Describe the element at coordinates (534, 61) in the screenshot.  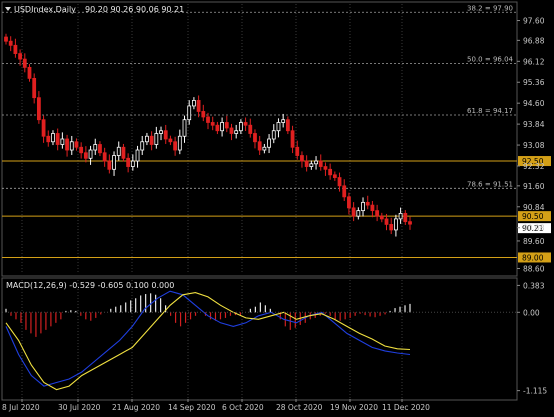
I see `price-tick-label: 96.12` at that location.